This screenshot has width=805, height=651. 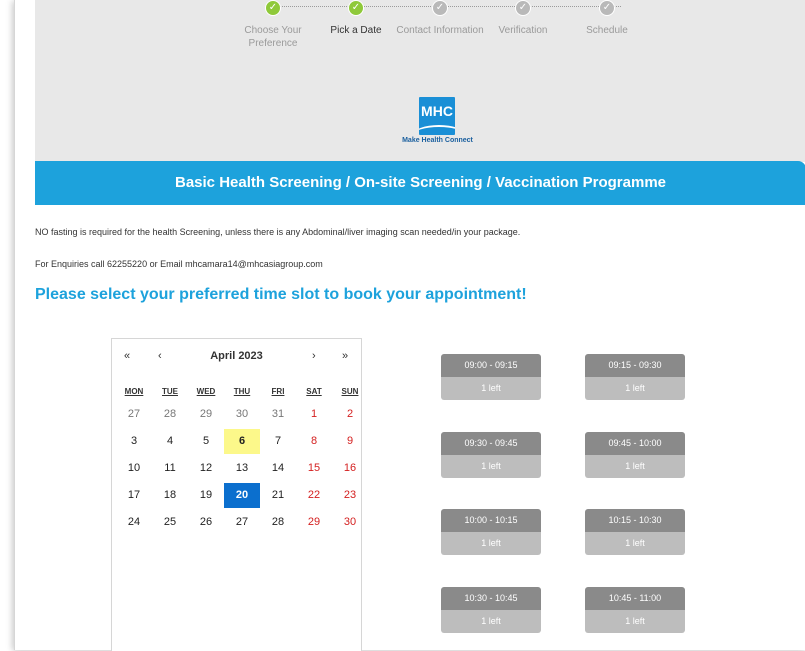 I want to click on step-choose-preference: ✓ Choose Your Preference, so click(x=273, y=25).